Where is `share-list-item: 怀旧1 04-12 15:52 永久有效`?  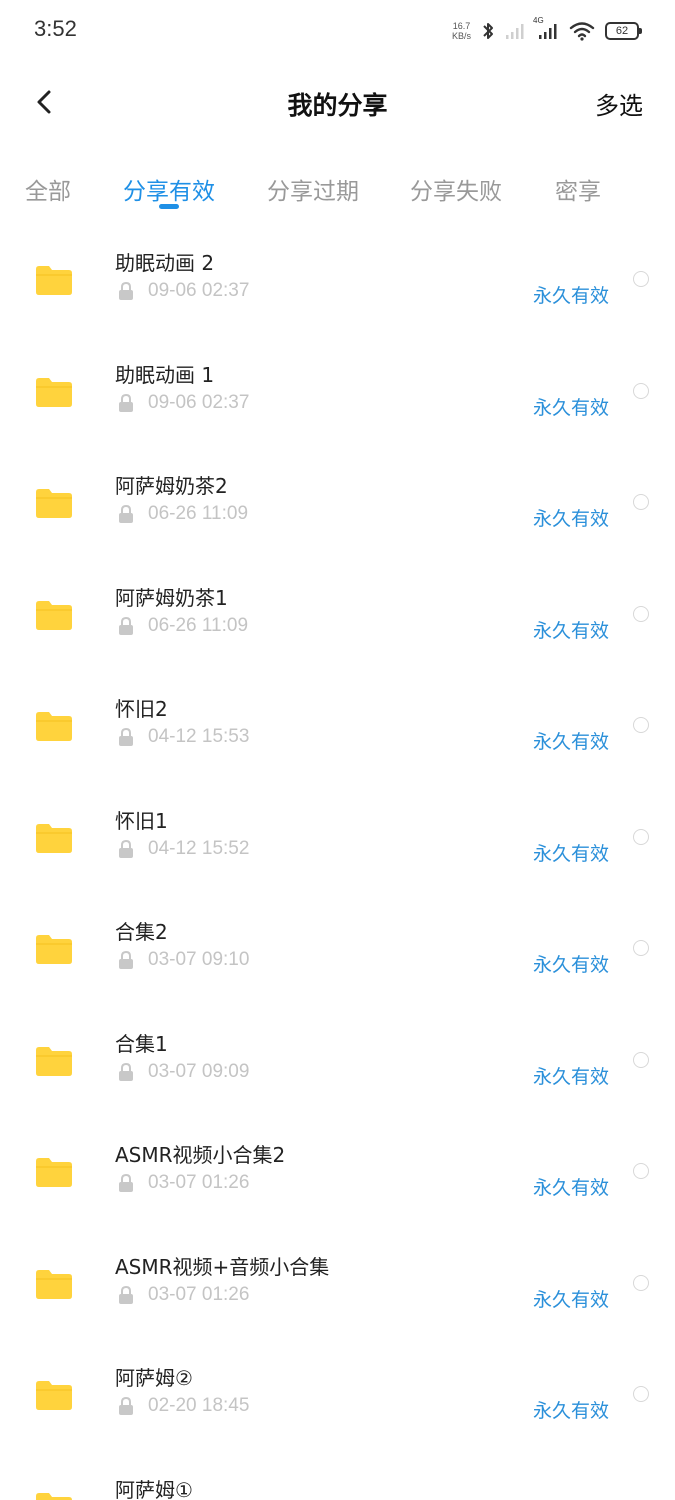 share-list-item: 怀旧1 04-12 15:52 永久有效 is located at coordinates (337, 839).